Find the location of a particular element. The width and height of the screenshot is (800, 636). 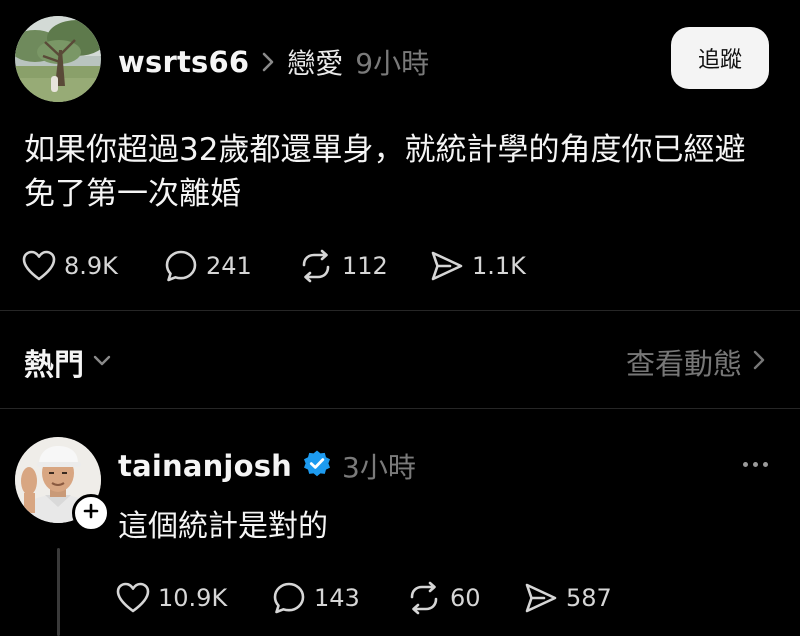

like-button: 8.9K is located at coordinates (93, 266).